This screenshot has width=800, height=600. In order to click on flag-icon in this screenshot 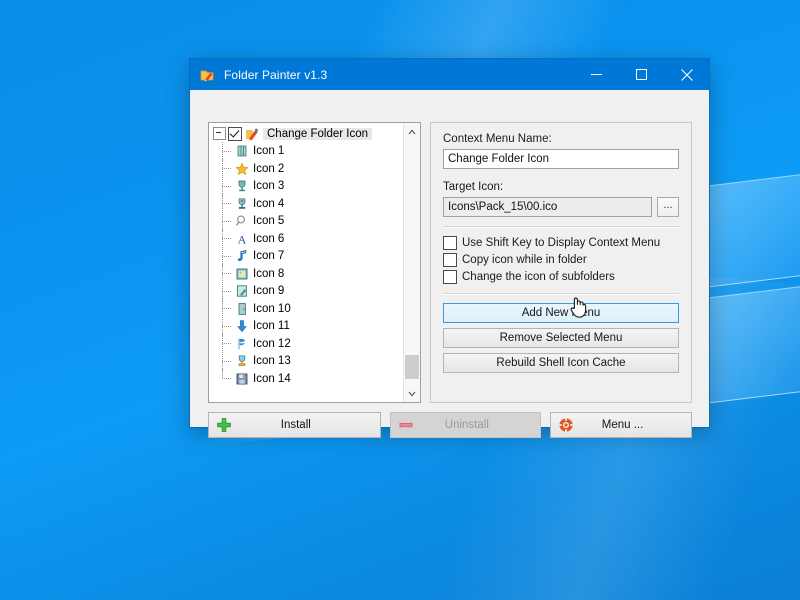, I will do `click(242, 344)`.